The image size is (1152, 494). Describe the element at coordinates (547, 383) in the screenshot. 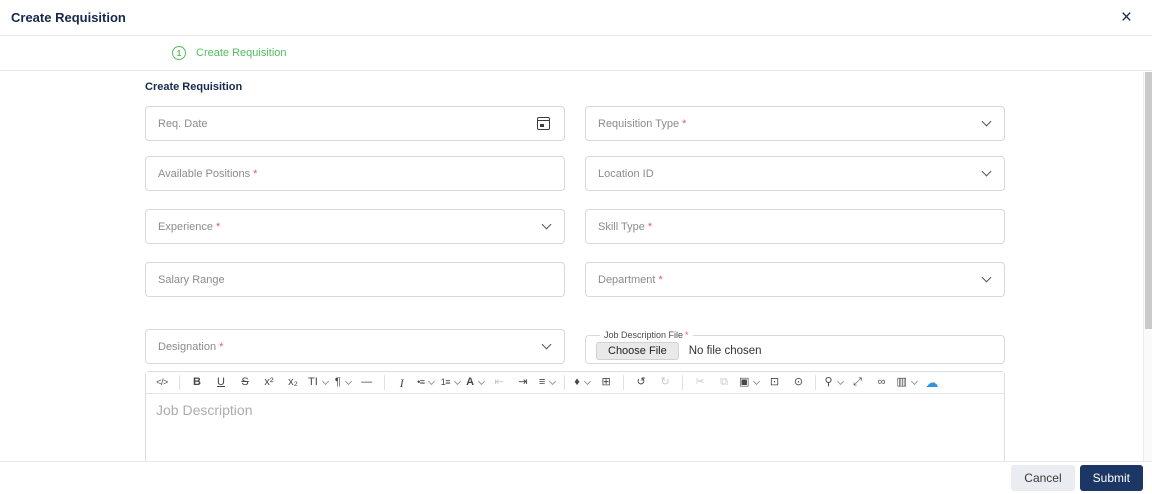

I see `align-button: ≡` at that location.